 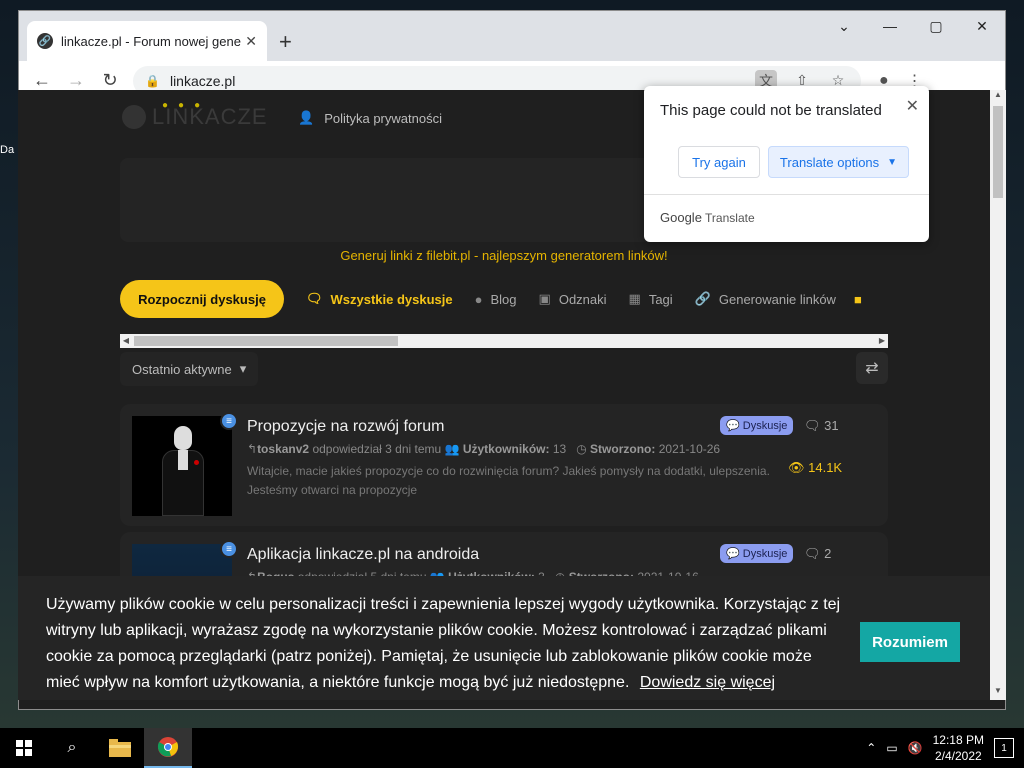 What do you see at coordinates (882, 341) in the screenshot?
I see `scroll-right-arrow: ▶` at bounding box center [882, 341].